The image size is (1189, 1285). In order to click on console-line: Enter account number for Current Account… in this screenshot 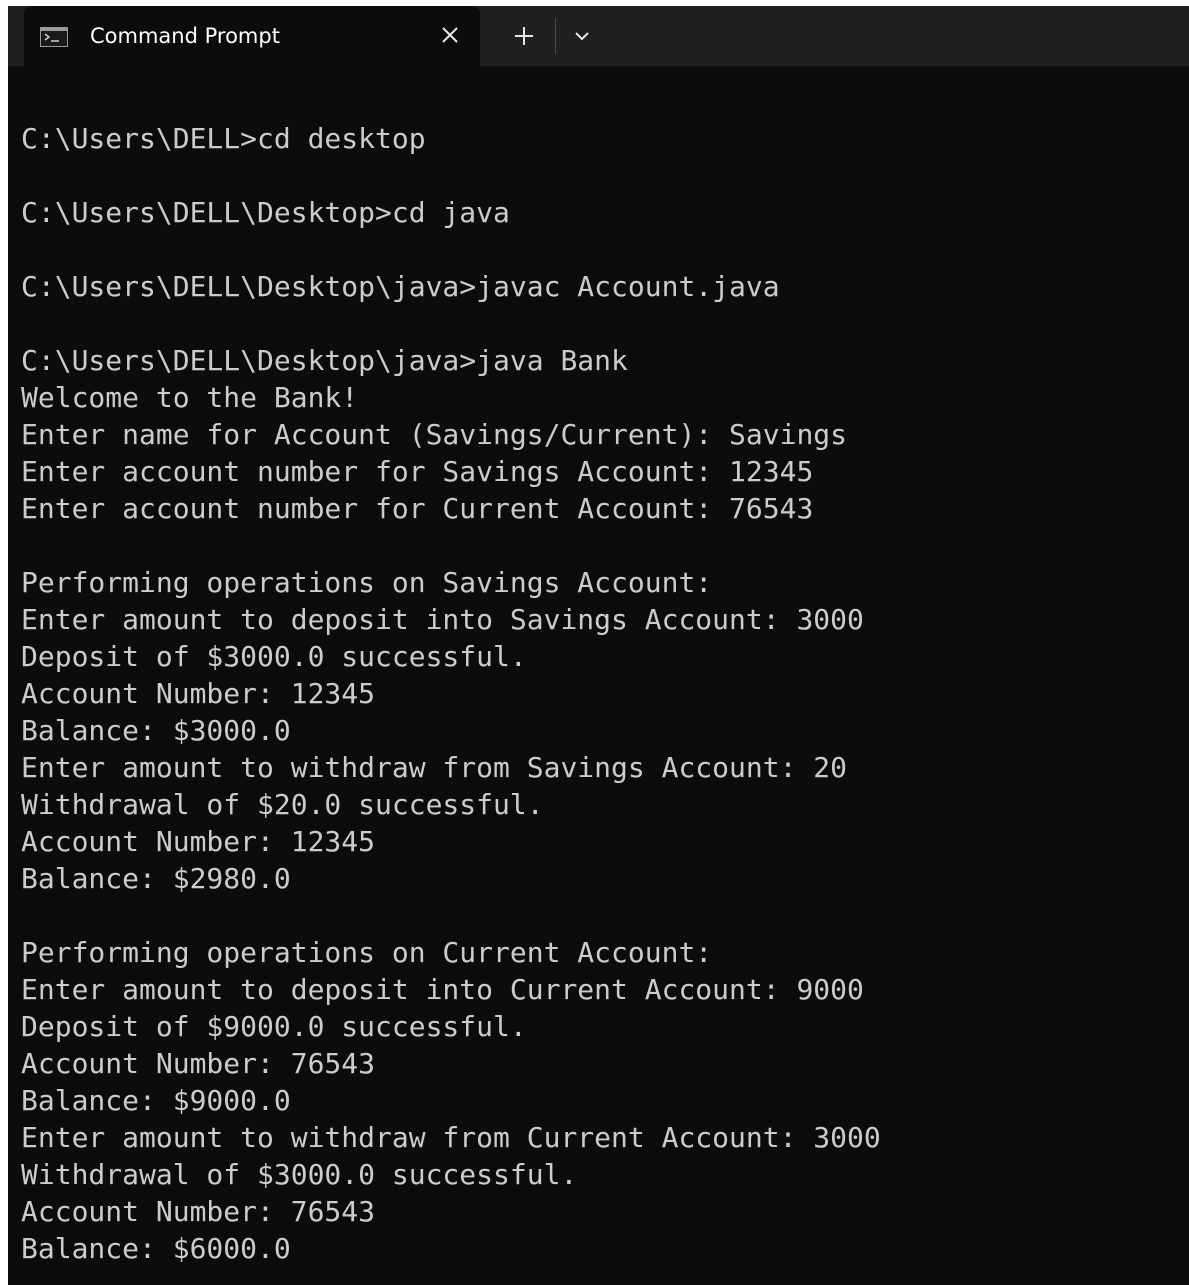, I will do `click(417, 508)`.